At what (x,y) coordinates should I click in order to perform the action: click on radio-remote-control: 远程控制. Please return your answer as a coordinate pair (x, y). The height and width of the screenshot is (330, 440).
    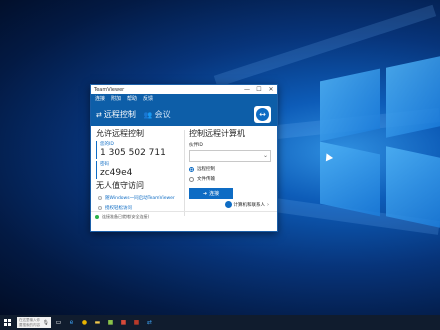
    Looking at the image, I should click on (231, 169).